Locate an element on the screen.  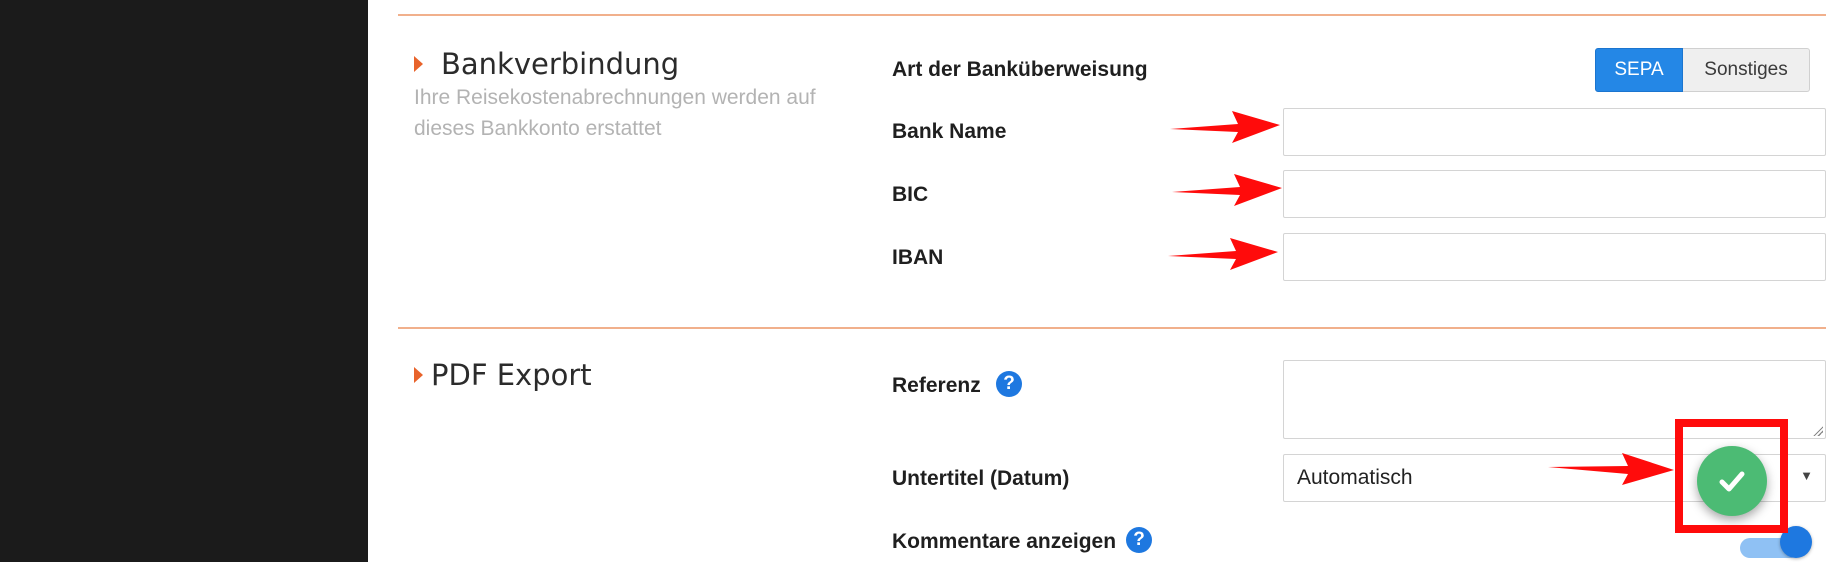
bank-name-input is located at coordinates (1554, 132).